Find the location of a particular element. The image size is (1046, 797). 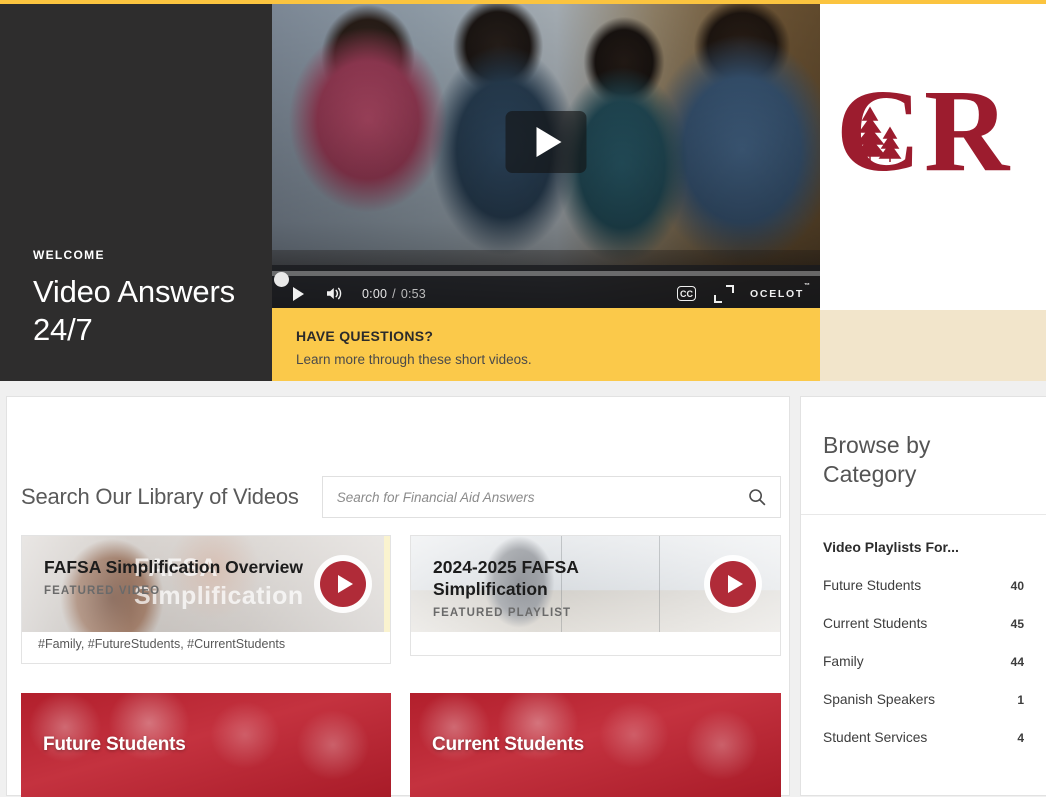

featured-playlist-kicker: FEATURED PLAYLIST is located at coordinates (502, 613).